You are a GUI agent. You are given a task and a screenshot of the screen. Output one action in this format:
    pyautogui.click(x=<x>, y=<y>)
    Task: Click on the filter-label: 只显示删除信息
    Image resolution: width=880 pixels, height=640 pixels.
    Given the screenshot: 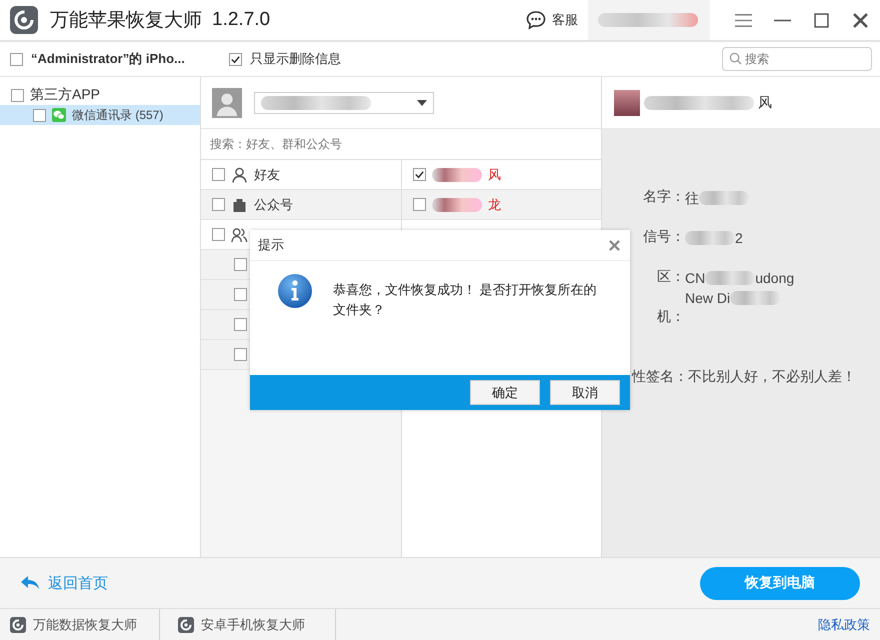 What is the action you would take?
    pyautogui.click(x=295, y=59)
    